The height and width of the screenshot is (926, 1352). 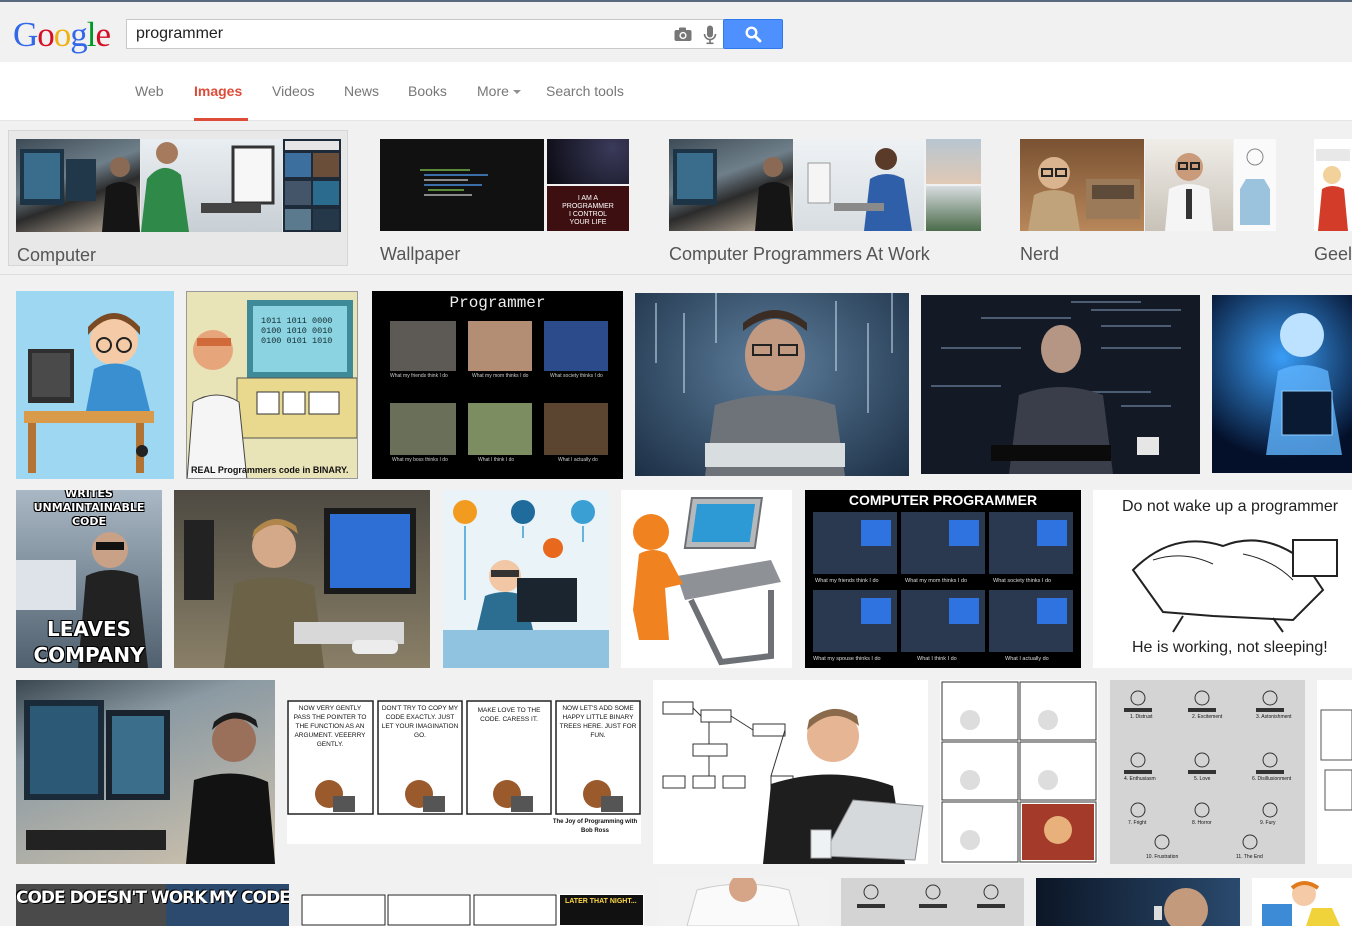 I want to click on related-item-nerd: Nerd, so click(x=1147, y=198).